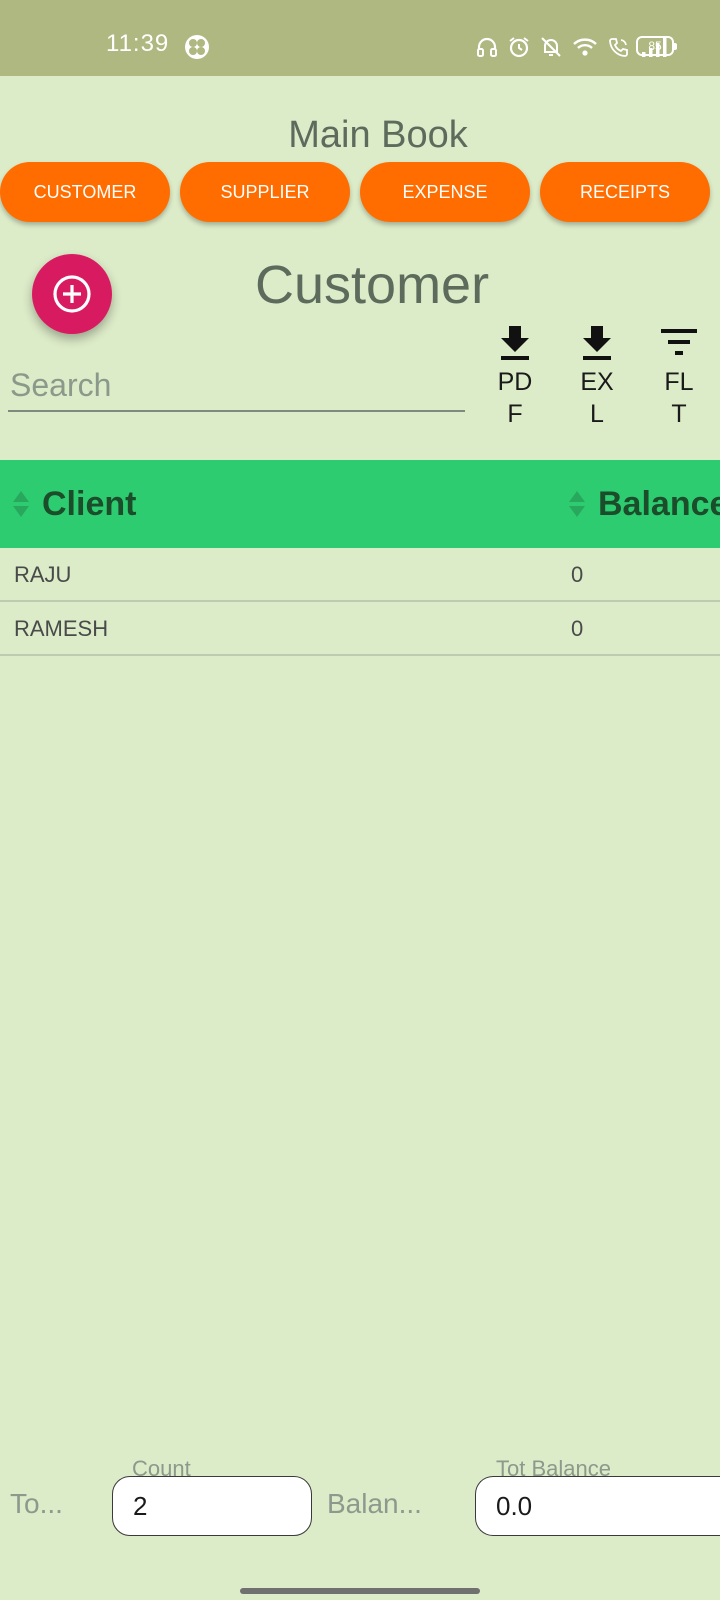 Image resolution: width=720 pixels, height=1600 pixels. What do you see at coordinates (378, 135) in the screenshot?
I see `app-title: Main Book` at bounding box center [378, 135].